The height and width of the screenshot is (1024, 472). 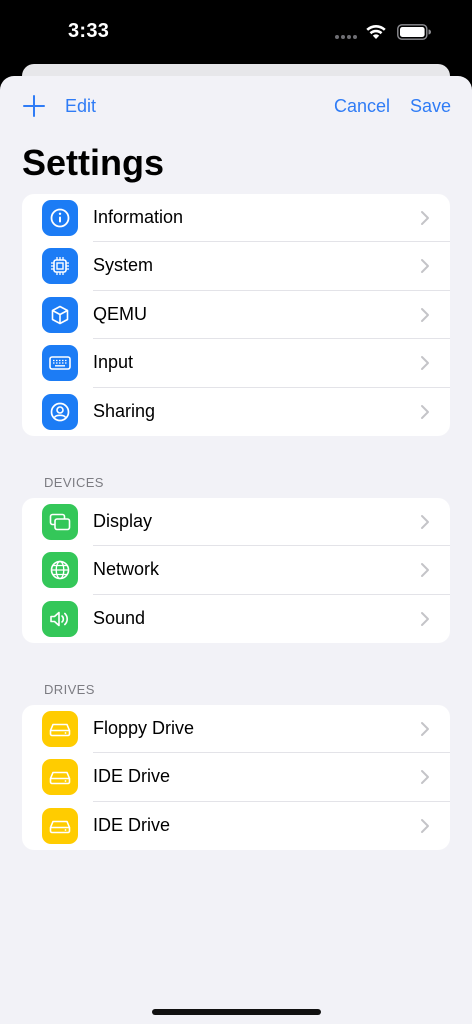 What do you see at coordinates (60, 218) in the screenshot?
I see `info-icon` at bounding box center [60, 218].